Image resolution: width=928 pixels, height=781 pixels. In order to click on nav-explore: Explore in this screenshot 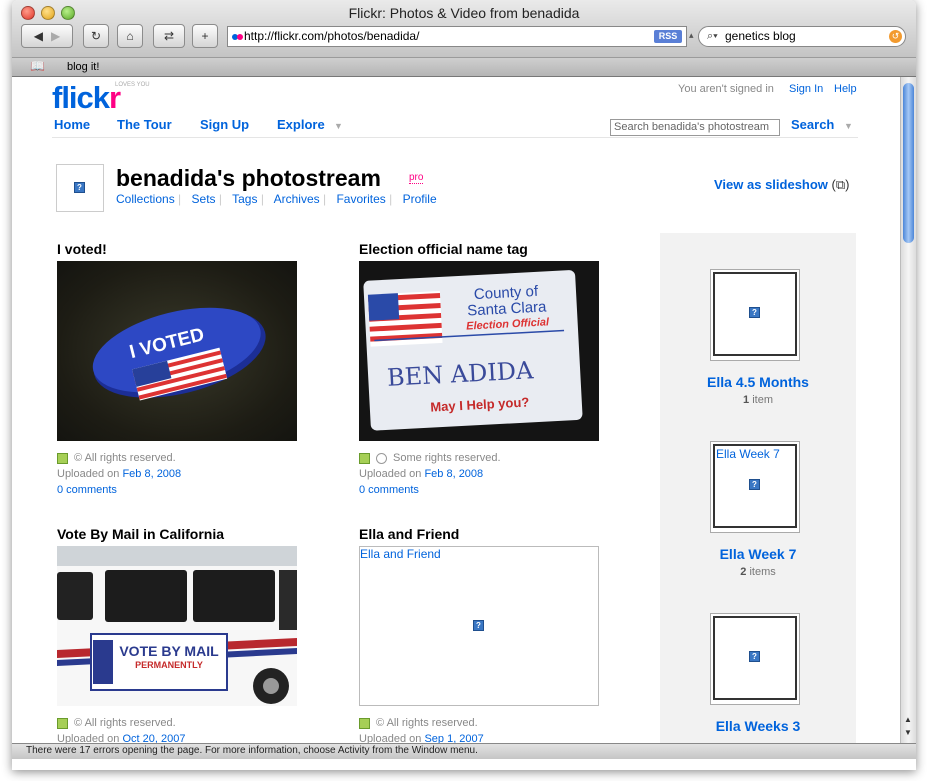, I will do `click(301, 124)`.